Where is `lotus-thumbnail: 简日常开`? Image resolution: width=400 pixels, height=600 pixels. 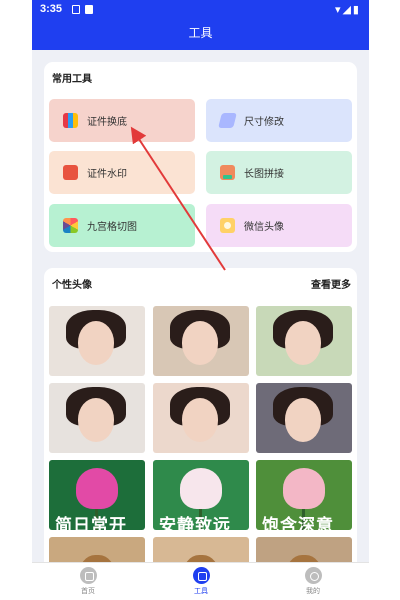 lotus-thumbnail: 简日常开 is located at coordinates (97, 495).